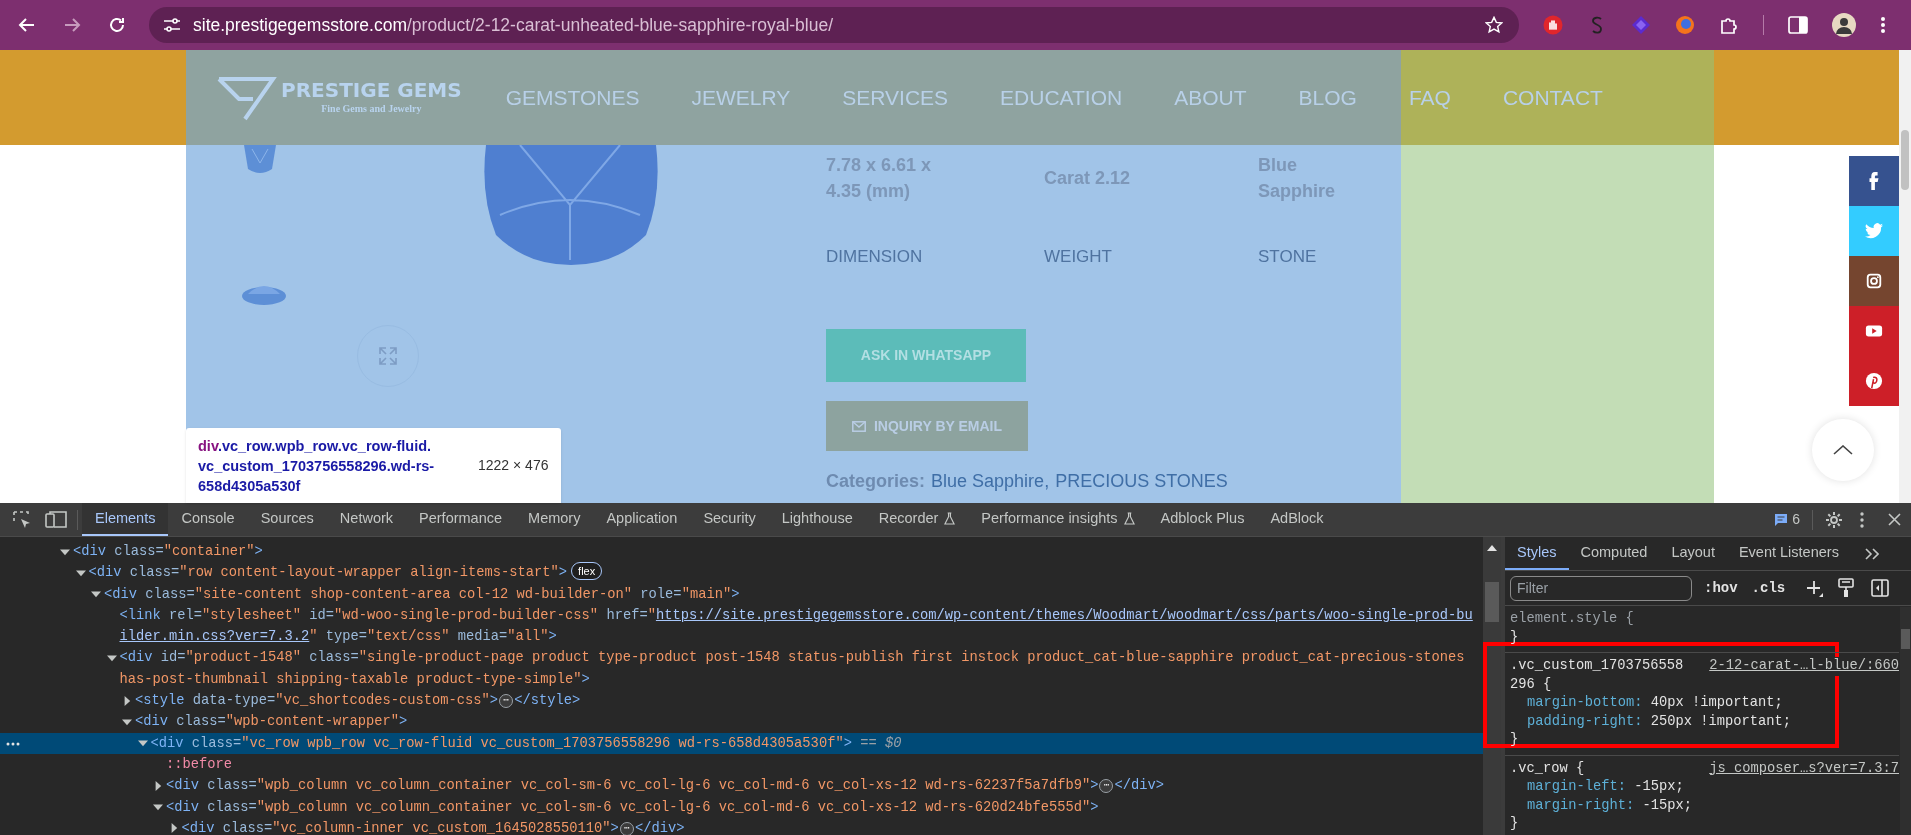 This screenshot has height=835, width=1911. Describe the element at coordinates (125, 519) in the screenshot. I see `devtools-tab: Elements` at that location.